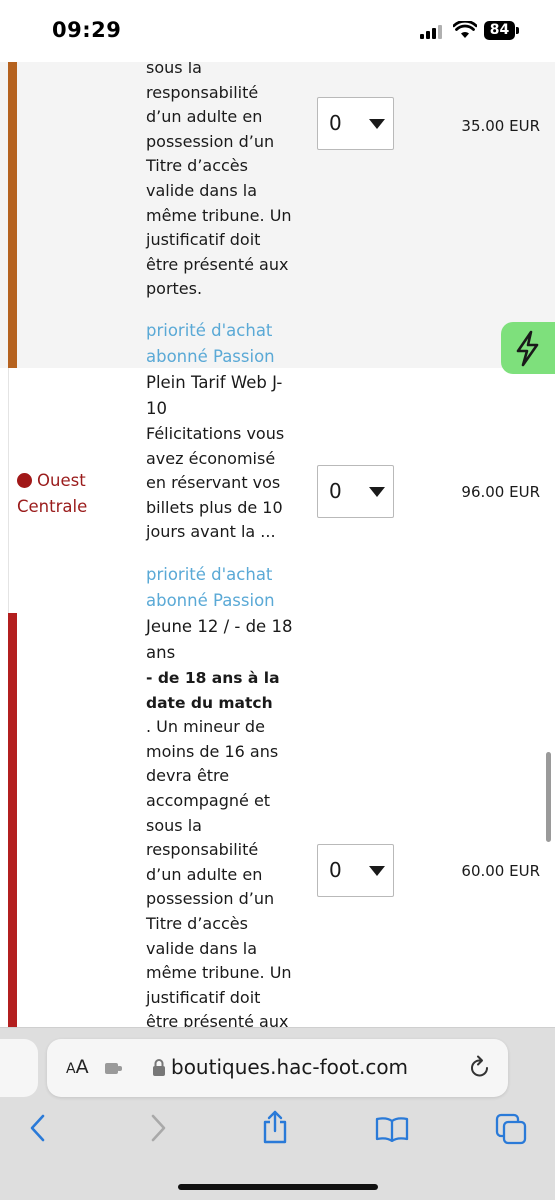 Image resolution: width=555 pixels, height=1200 pixels. I want to click on ticket-title-line: Jeune 12 / - de 18, so click(219, 626).